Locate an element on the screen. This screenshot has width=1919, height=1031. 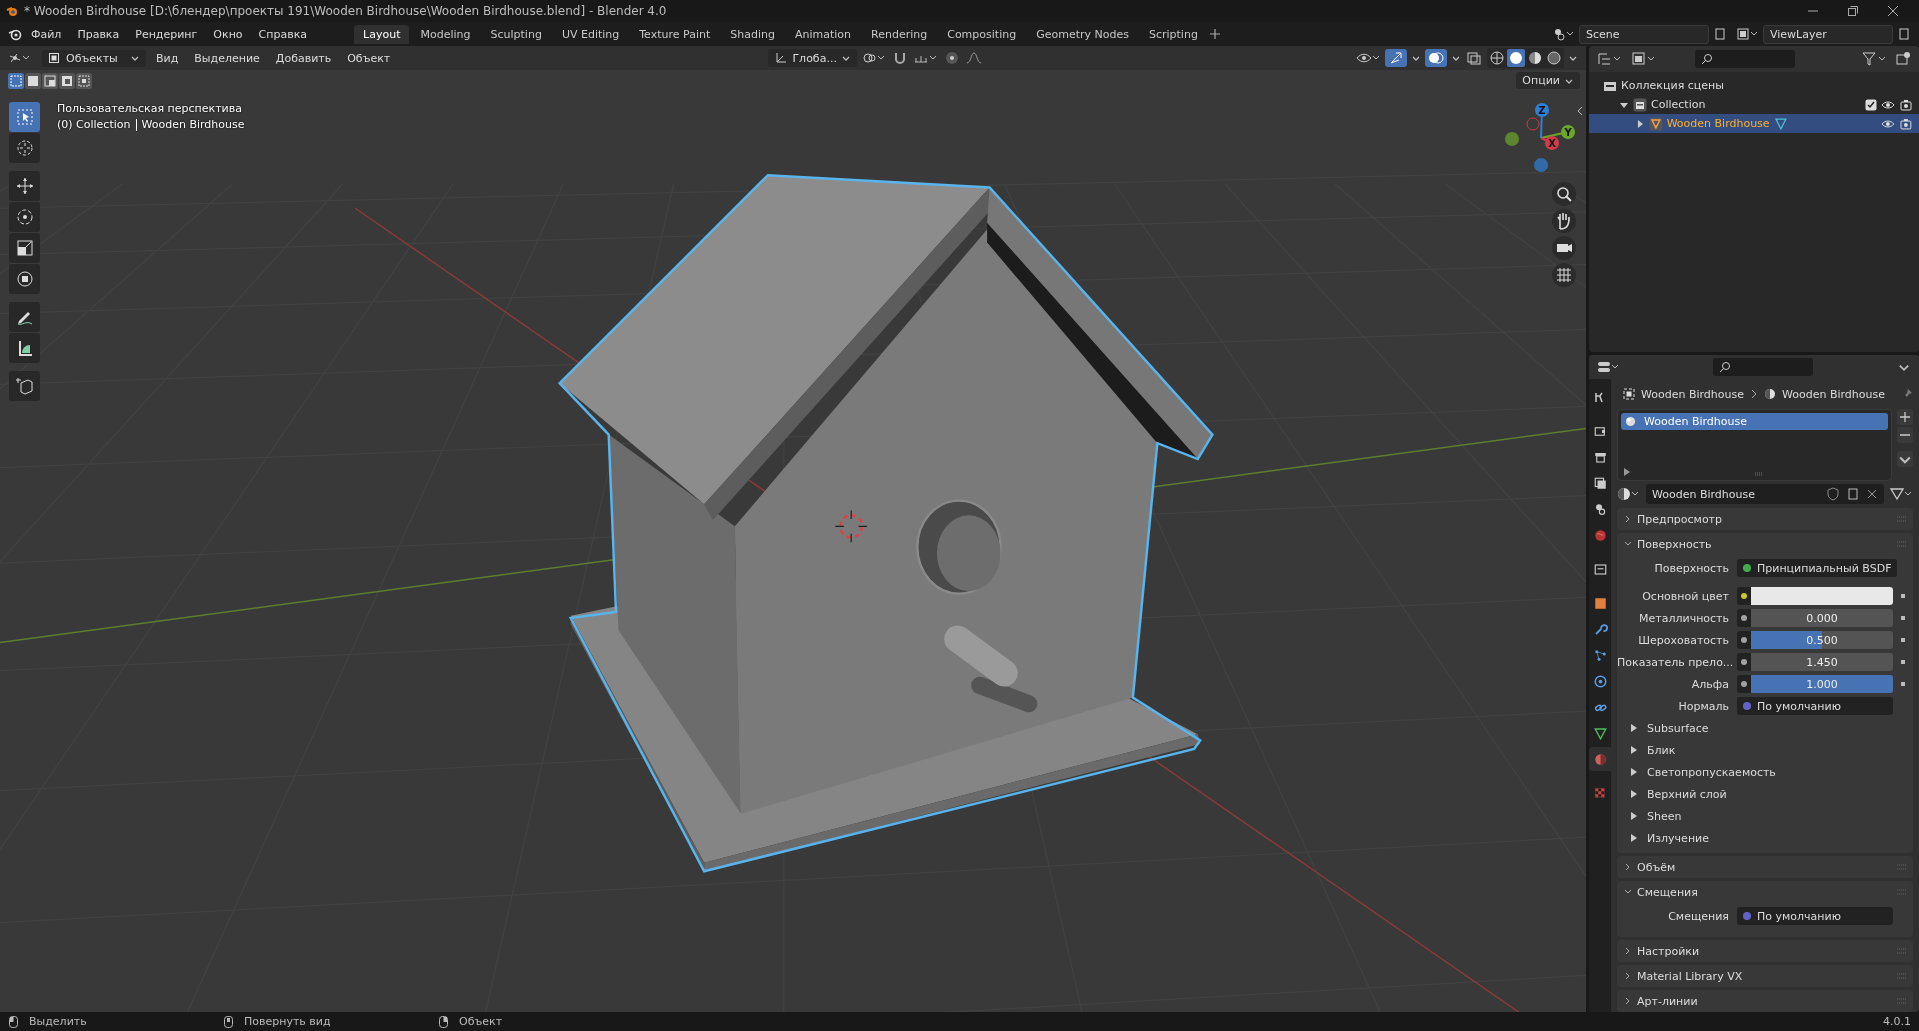
outliner-row: Collection is located at coordinates (1754, 104).